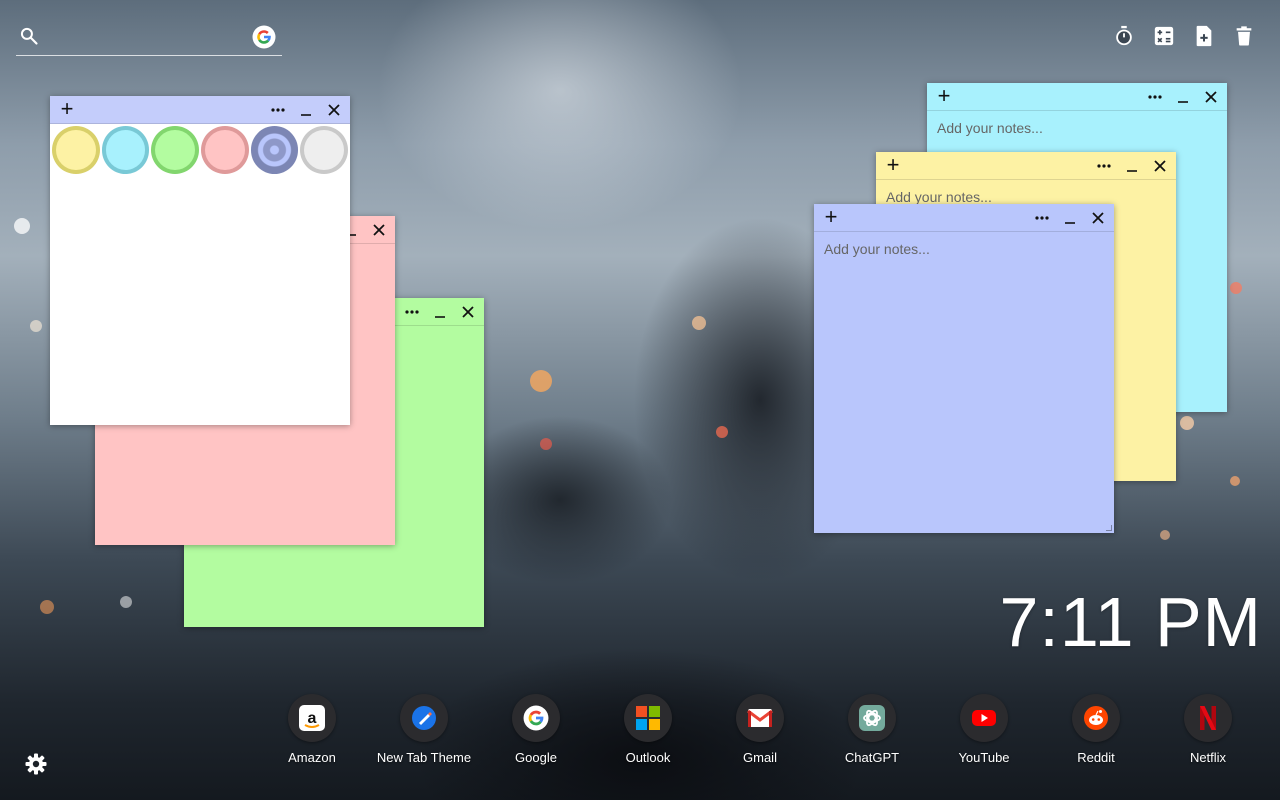  Describe the element at coordinates (536, 718) in the screenshot. I see `google-icon` at that location.